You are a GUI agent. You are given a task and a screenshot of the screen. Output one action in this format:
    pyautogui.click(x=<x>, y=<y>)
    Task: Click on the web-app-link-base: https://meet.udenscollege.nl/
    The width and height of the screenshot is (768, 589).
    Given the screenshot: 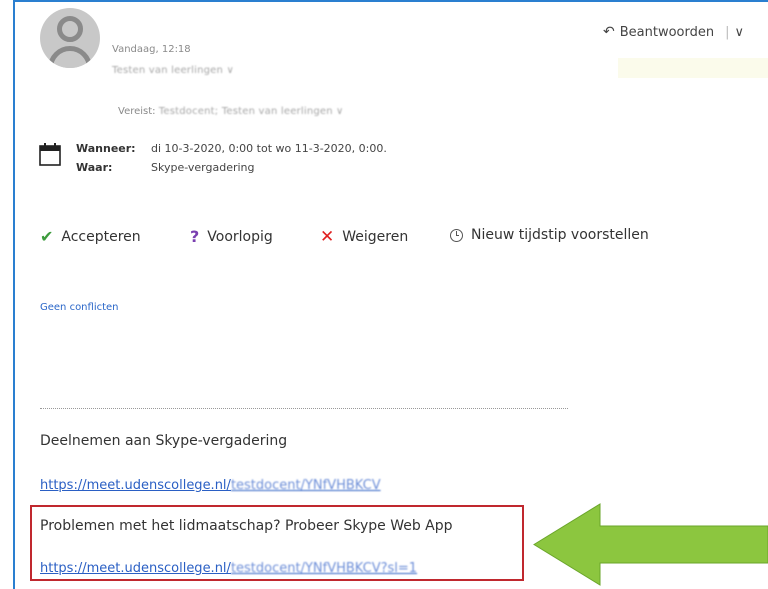 What is the action you would take?
    pyautogui.click(x=135, y=568)
    